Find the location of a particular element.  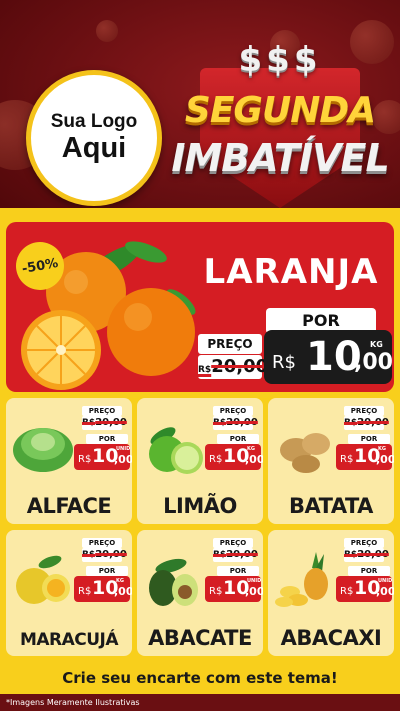

product-card: PREÇO R$20,00 POR R$ 10 ,00 KG MARACUJÁ is located at coordinates (69, 593).